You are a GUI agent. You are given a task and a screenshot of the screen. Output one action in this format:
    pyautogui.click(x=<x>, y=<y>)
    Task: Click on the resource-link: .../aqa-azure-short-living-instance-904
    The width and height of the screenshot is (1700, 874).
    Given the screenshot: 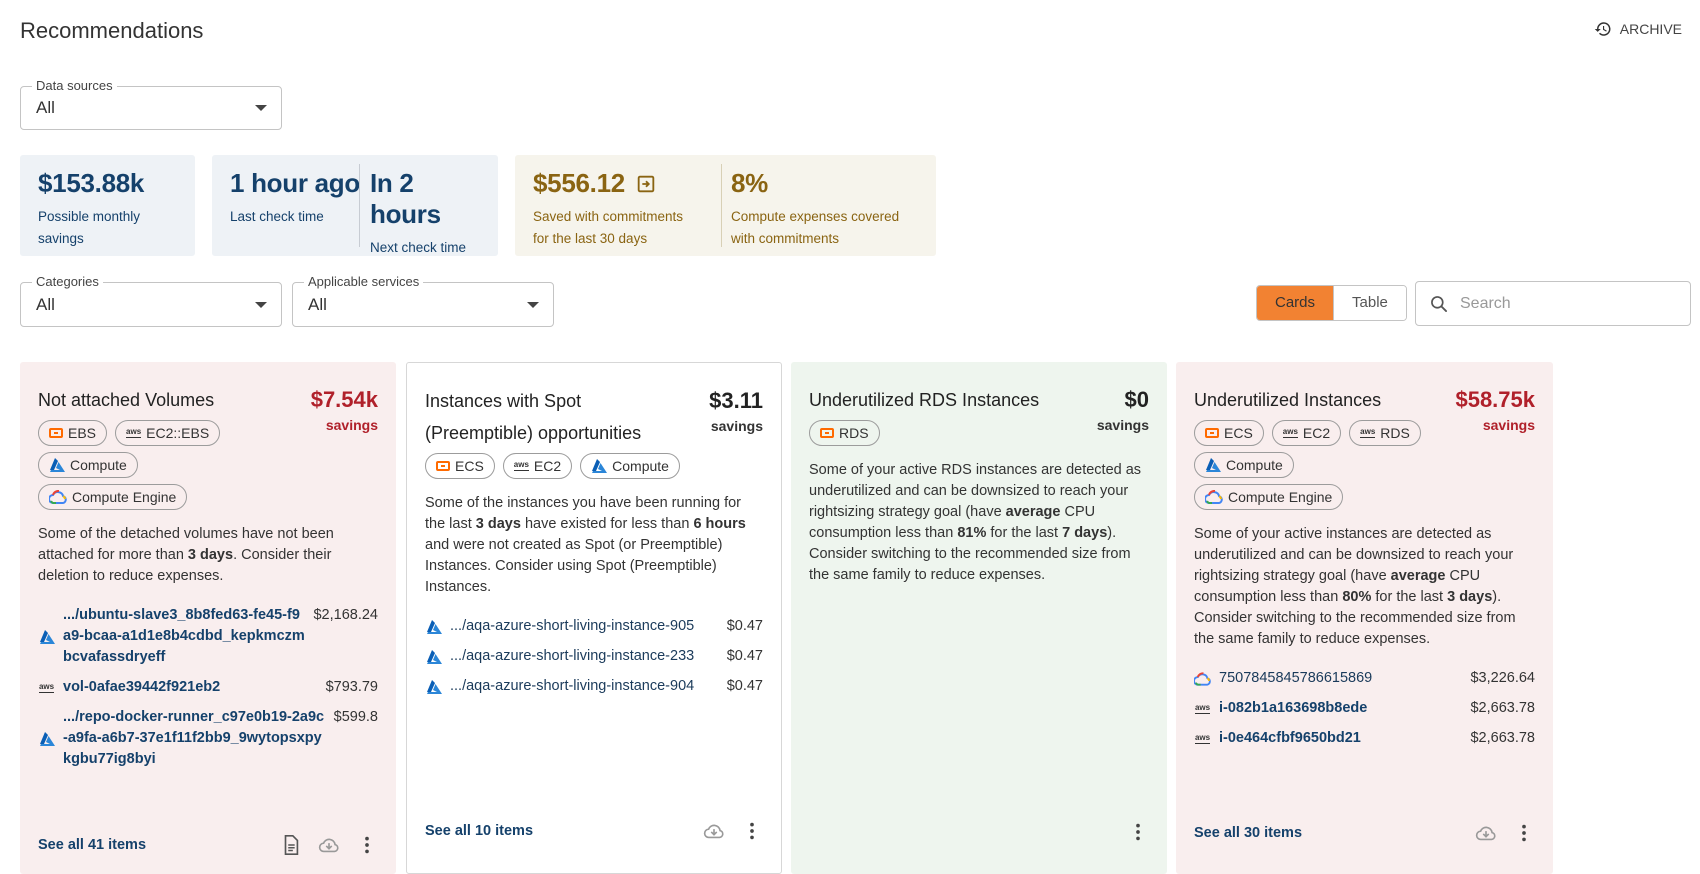 What is the action you would take?
    pyautogui.click(x=584, y=686)
    